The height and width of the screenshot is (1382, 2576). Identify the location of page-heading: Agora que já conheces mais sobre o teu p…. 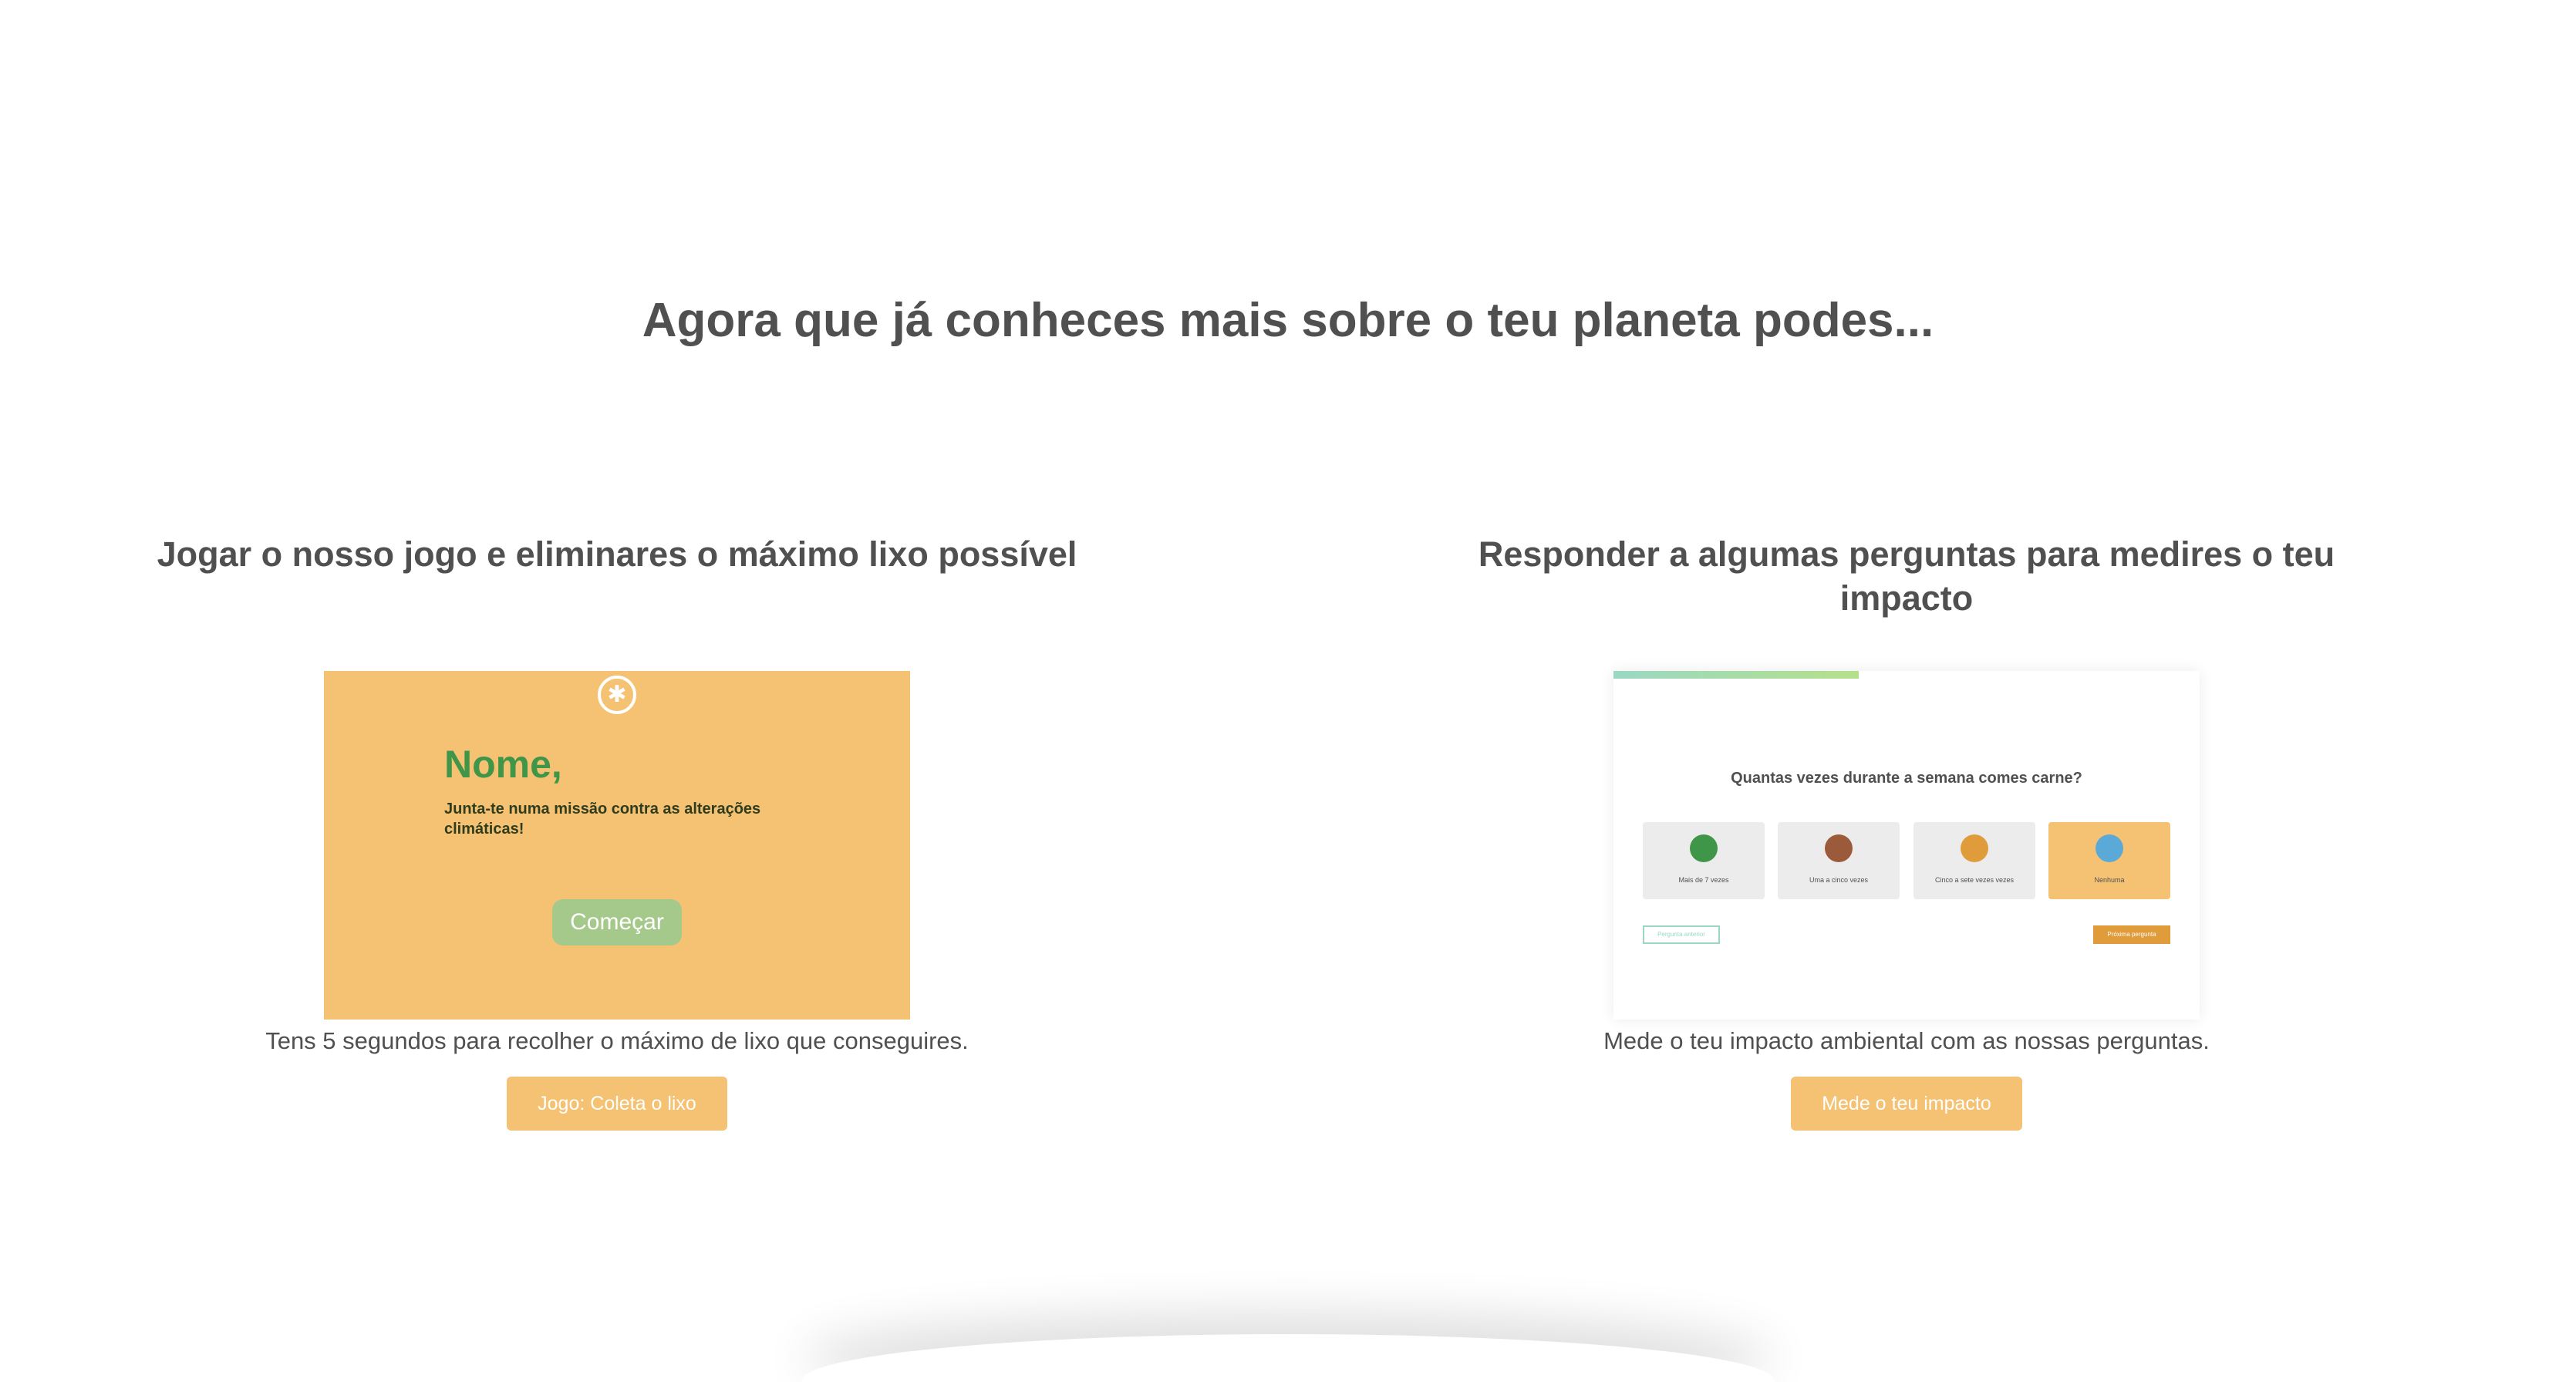
(1288, 320).